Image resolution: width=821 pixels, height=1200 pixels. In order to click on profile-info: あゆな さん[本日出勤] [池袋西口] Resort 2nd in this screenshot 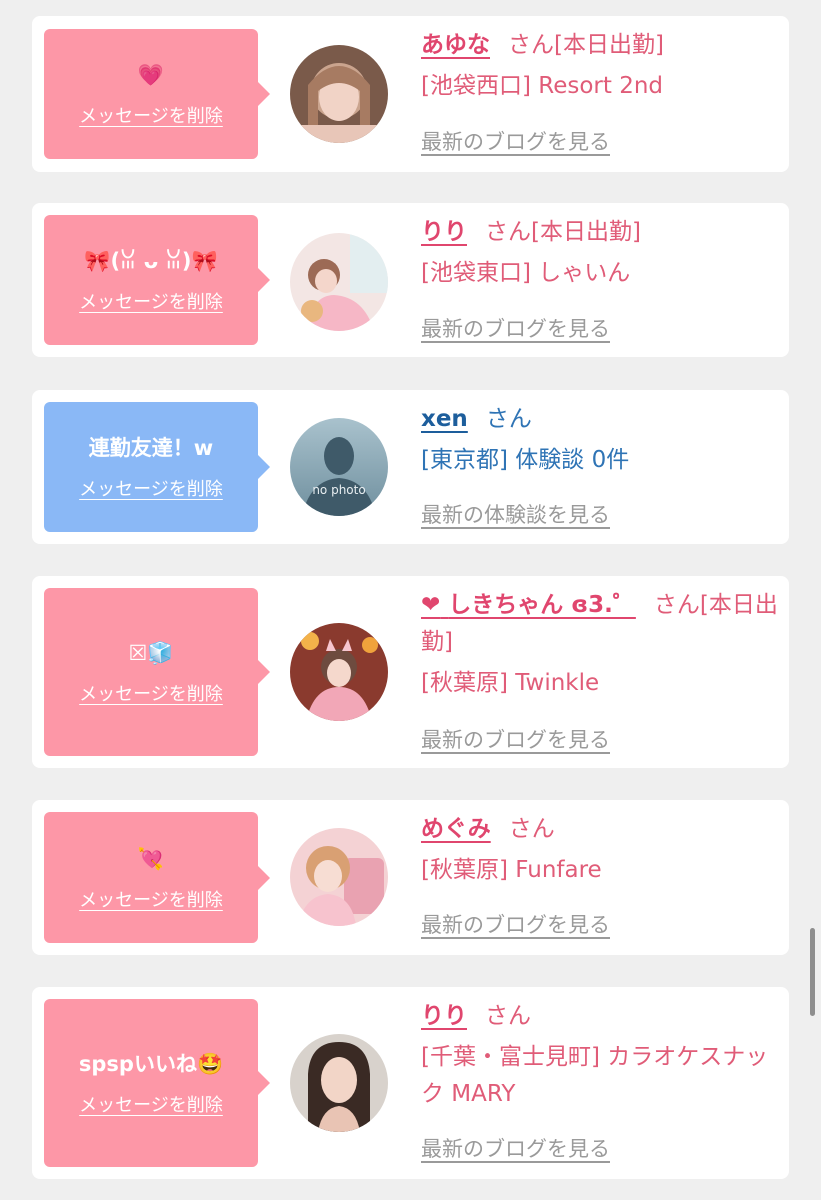, I will do `click(601, 66)`.